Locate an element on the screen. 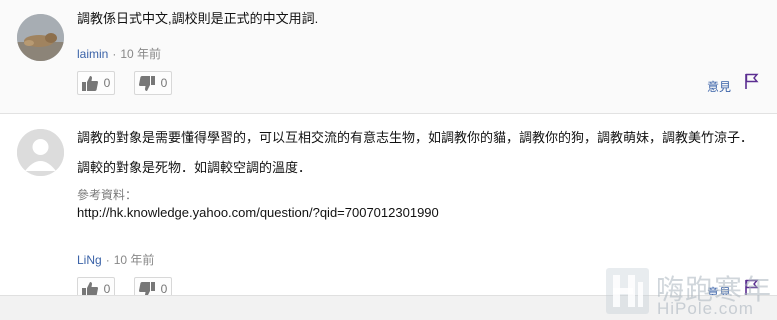 Image resolution: width=777 pixels, height=320 pixels. site-watermark: 嗨跑寒年 HiPole.com is located at coordinates (691, 294).